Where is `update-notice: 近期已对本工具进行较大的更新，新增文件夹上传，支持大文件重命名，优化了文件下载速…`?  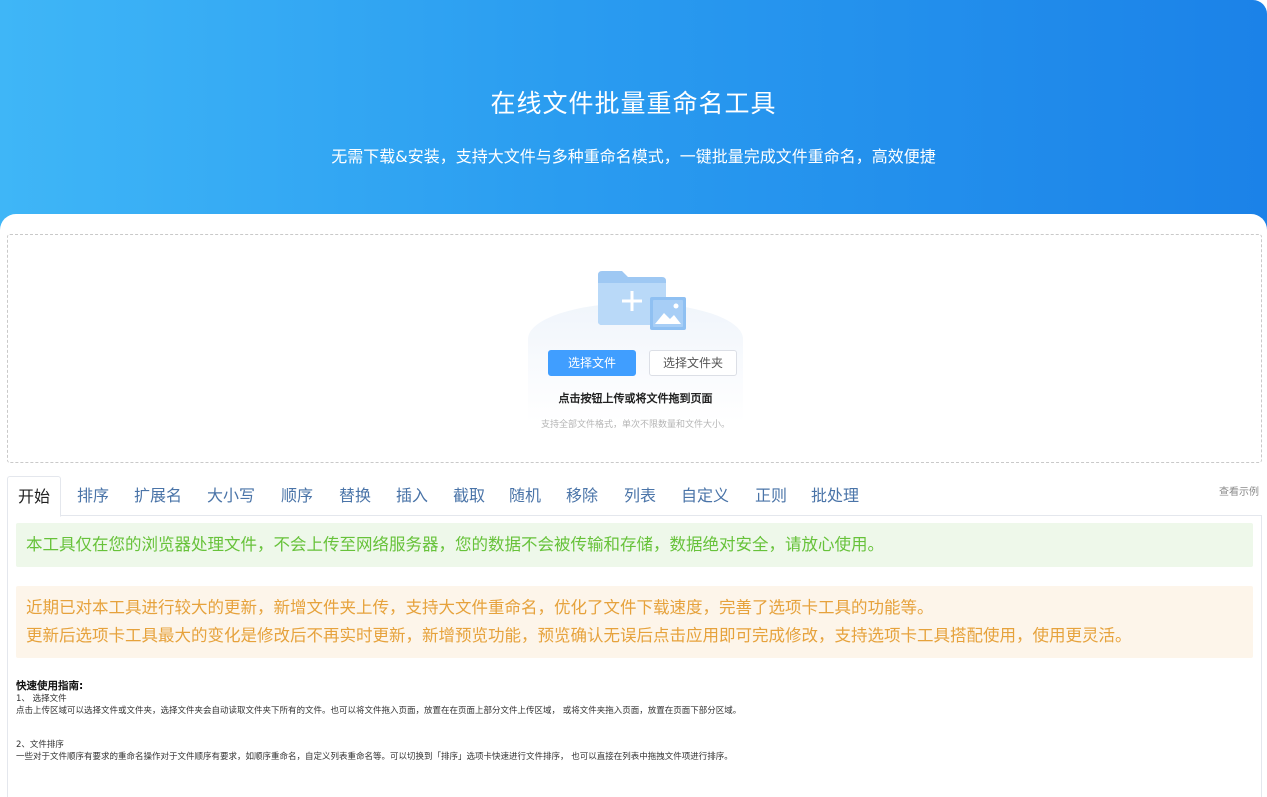 update-notice: 近期已对本工具进行较大的更新，新增文件夹上传，支持大文件重命名，优化了文件下载速… is located at coordinates (634, 622).